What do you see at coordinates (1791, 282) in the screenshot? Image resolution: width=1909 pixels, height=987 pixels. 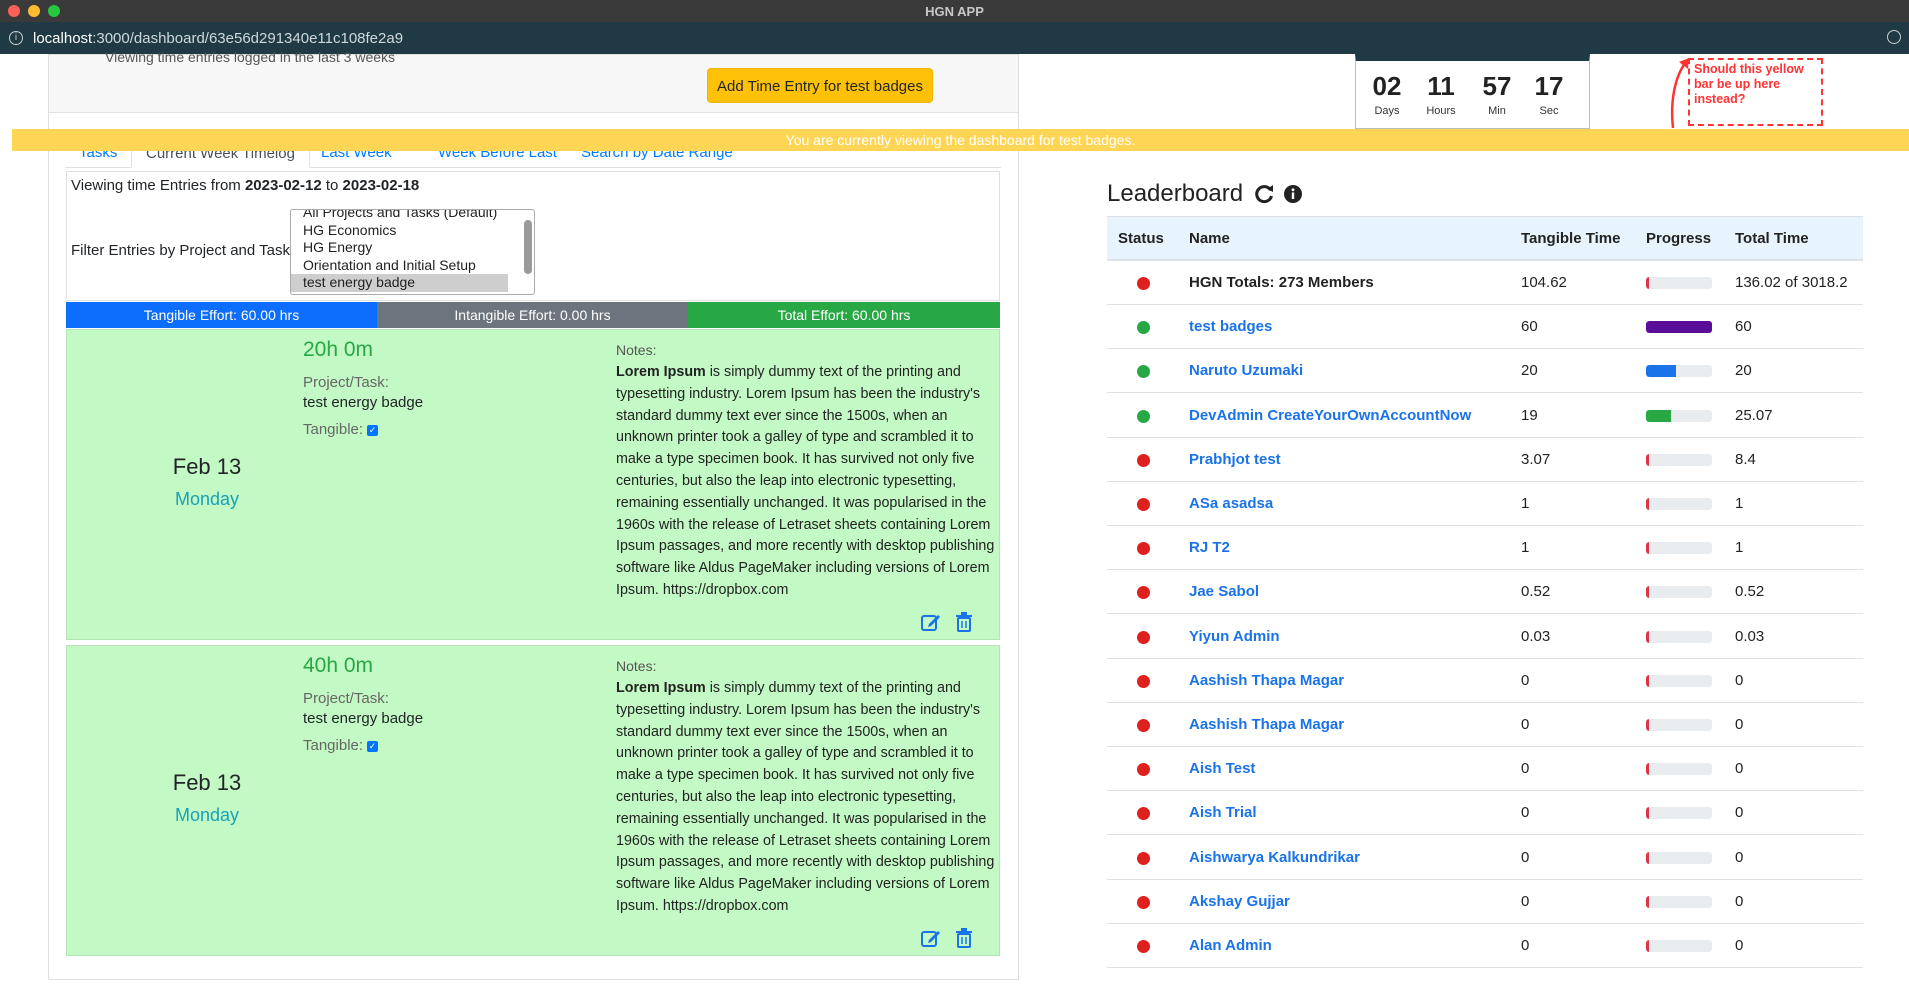 I see `total-time: 136.02 of 3018.2` at bounding box center [1791, 282].